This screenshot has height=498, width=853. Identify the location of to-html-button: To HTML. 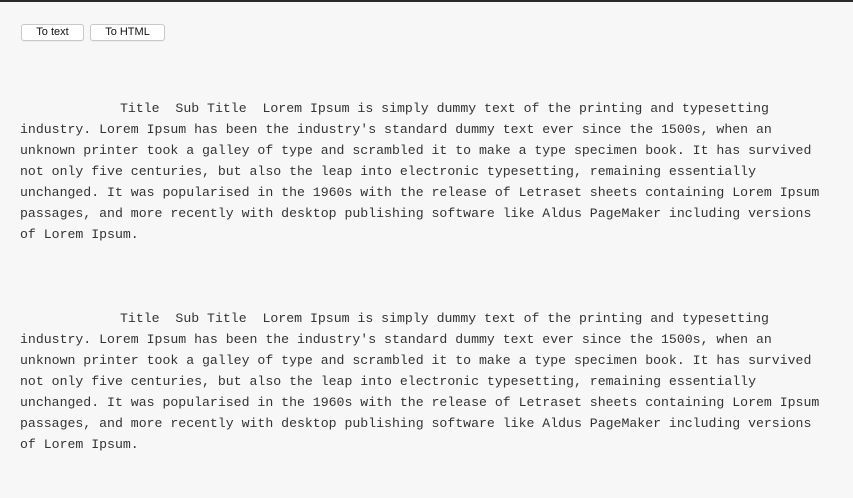
(127, 32).